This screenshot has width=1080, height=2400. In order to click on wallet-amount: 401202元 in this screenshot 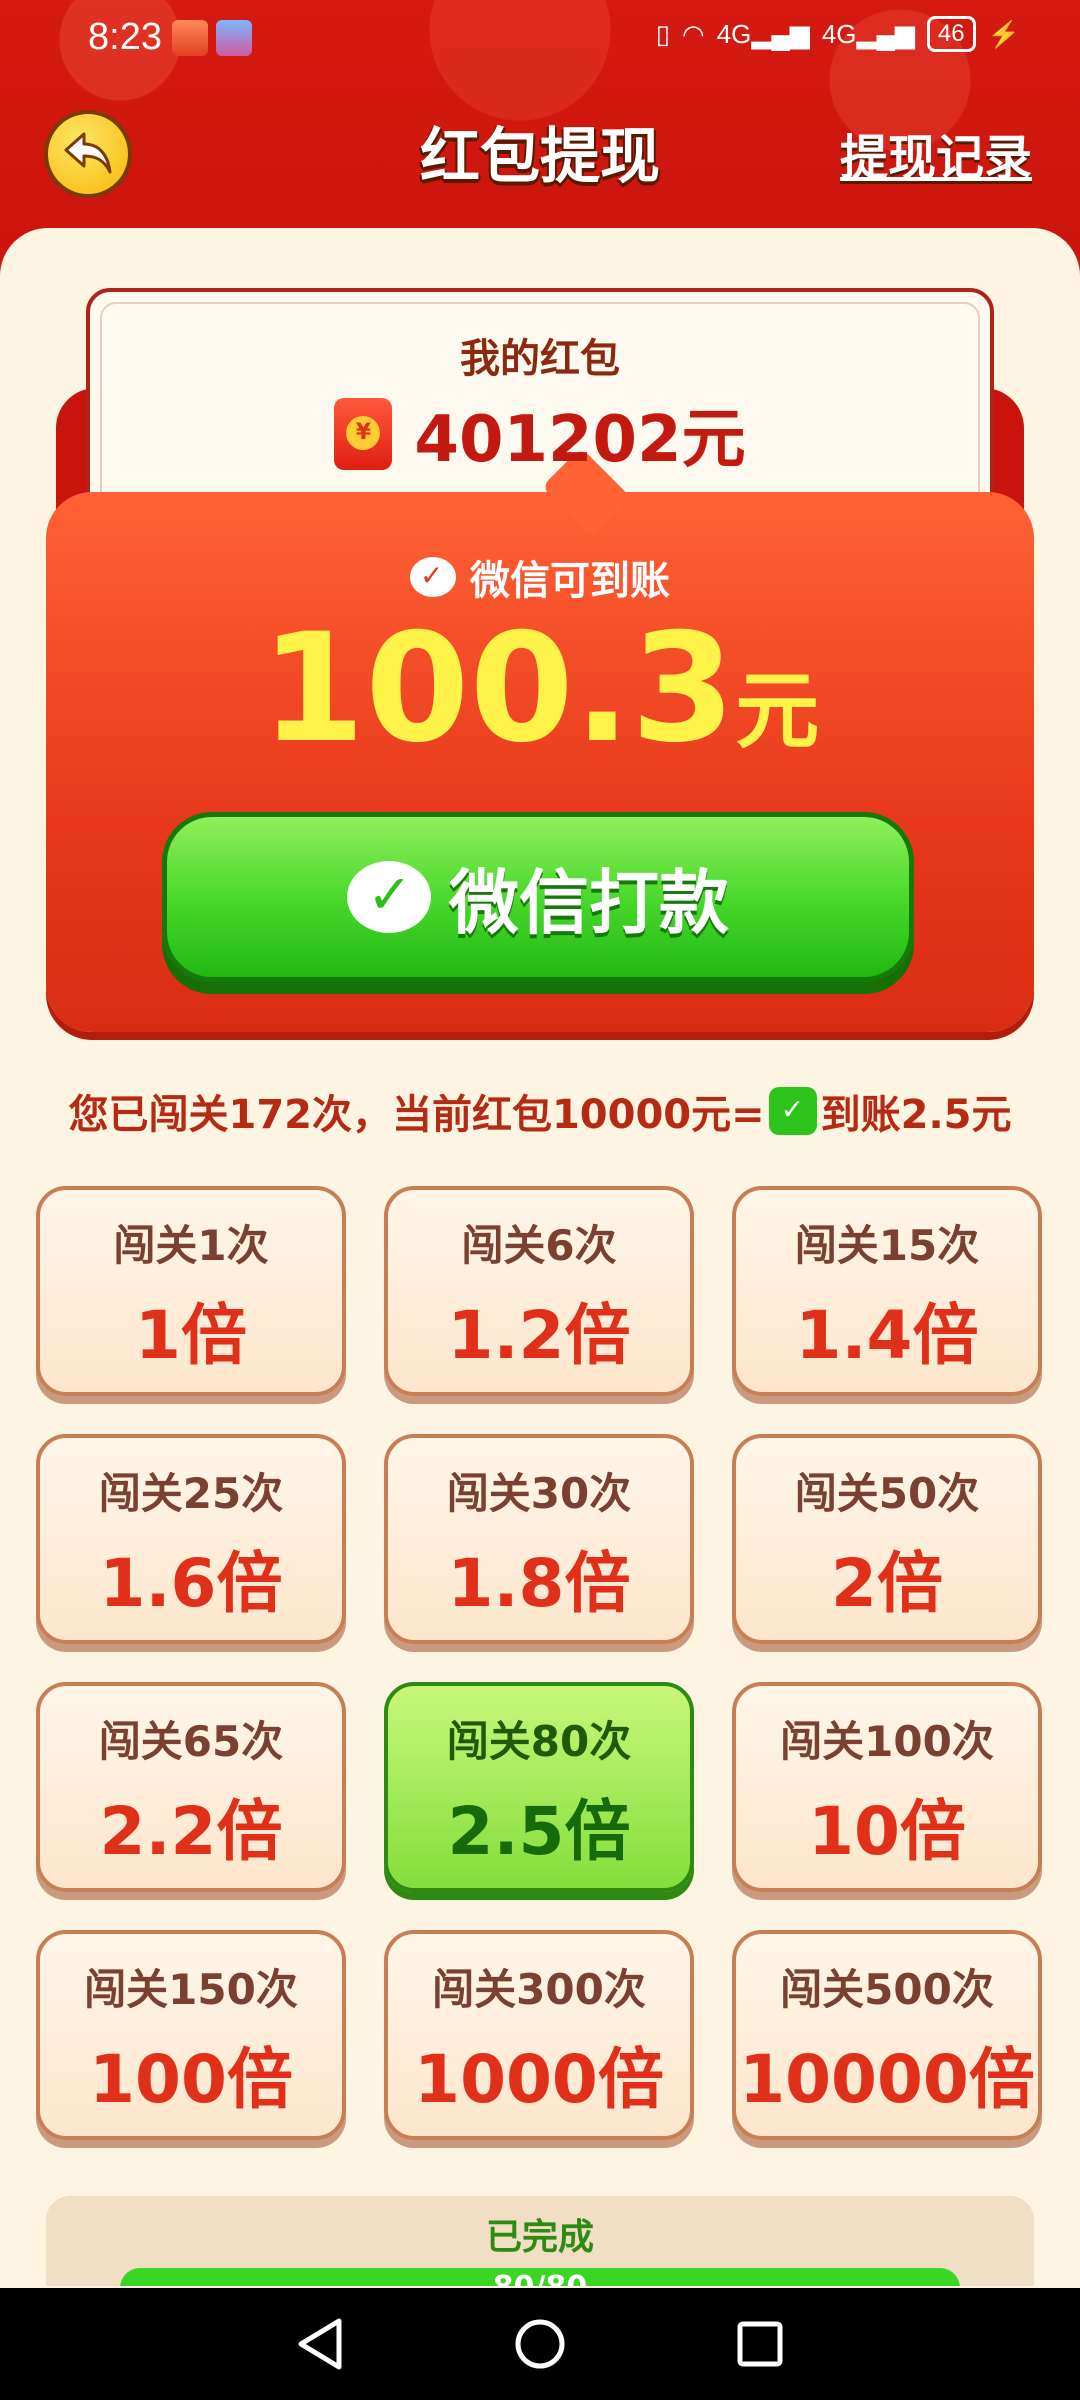, I will do `click(580, 440)`.